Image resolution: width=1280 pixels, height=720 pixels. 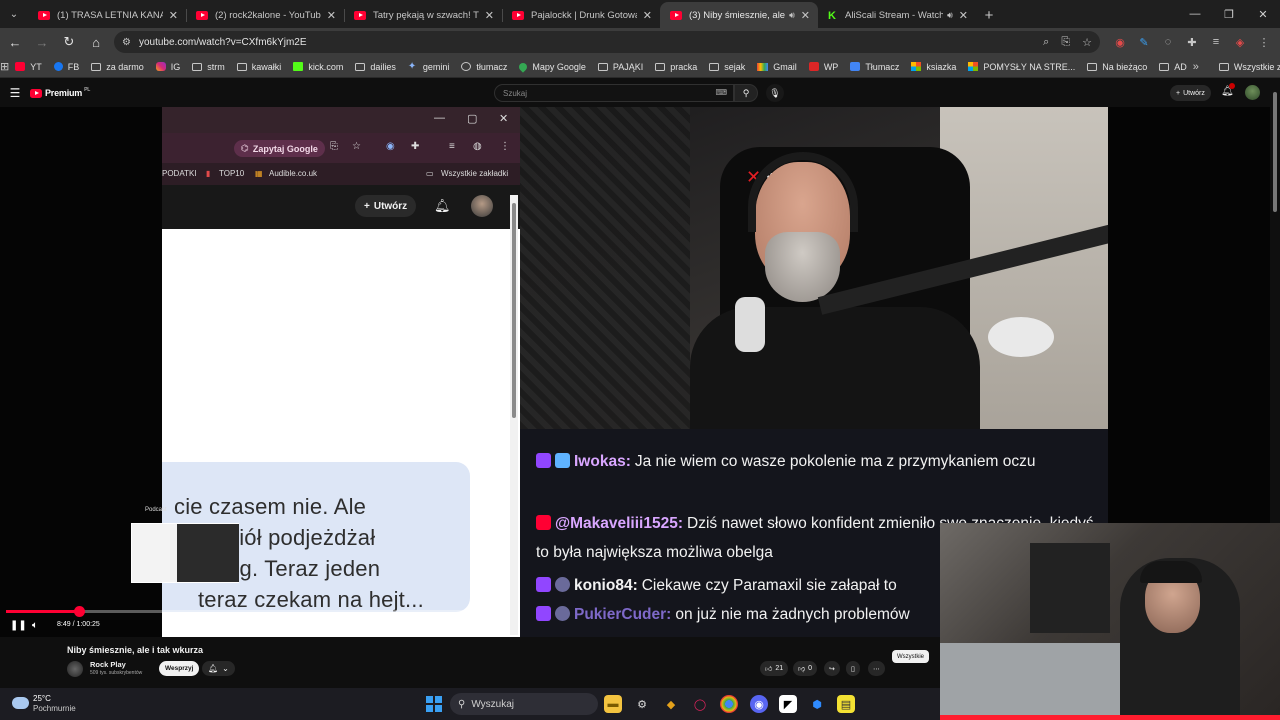 What do you see at coordinates (721, 92) in the screenshot?
I see `keyboard-icon: ⌨` at bounding box center [721, 92].